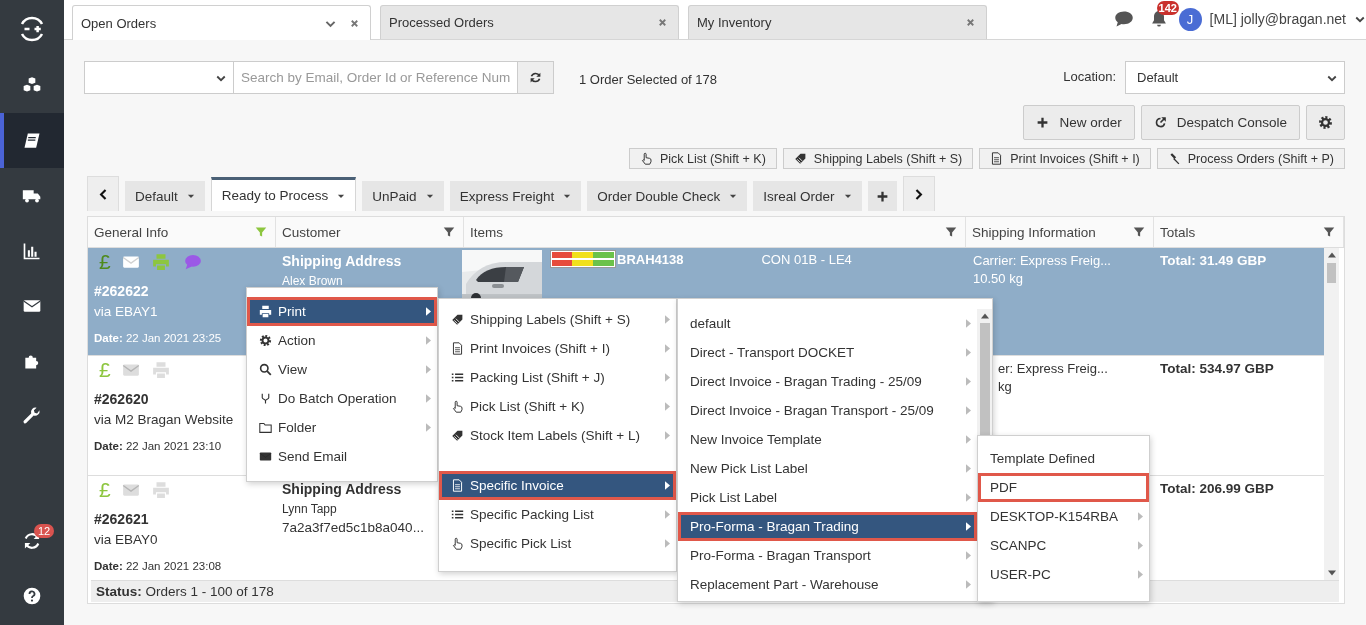  What do you see at coordinates (121, 519) in the screenshot?
I see `order-number: #262621` at bounding box center [121, 519].